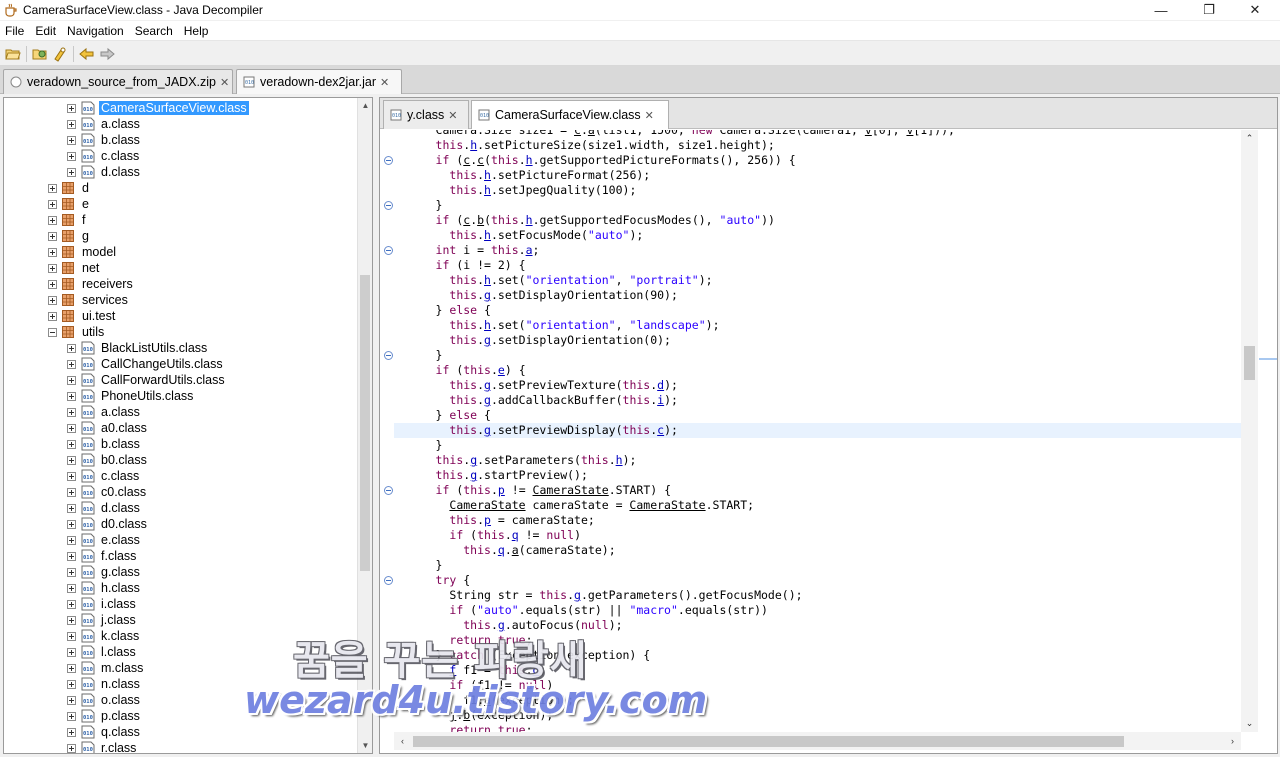 This screenshot has height=757, width=1280. What do you see at coordinates (108, 524) in the screenshot?
I see `tree-class-item: 010 d0.class` at bounding box center [108, 524].